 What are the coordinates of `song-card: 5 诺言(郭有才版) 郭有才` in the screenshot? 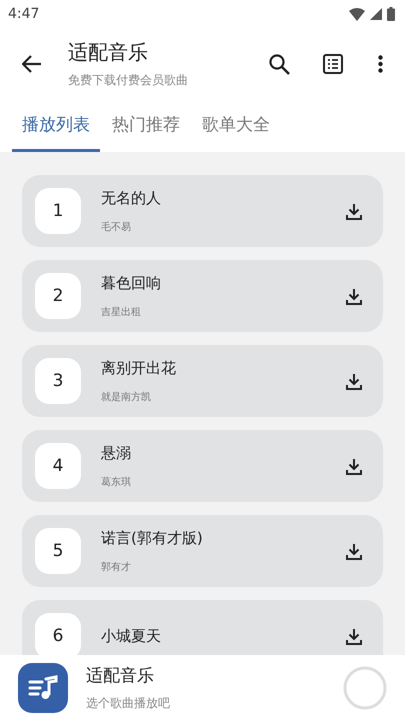 It's located at (202, 551).